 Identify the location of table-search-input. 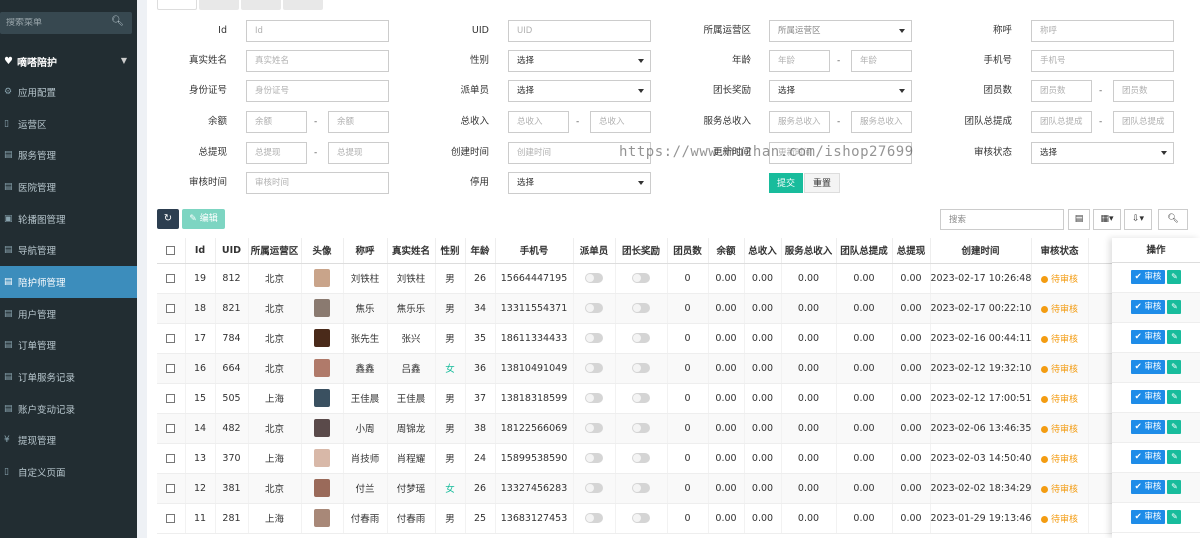
(1002, 219).